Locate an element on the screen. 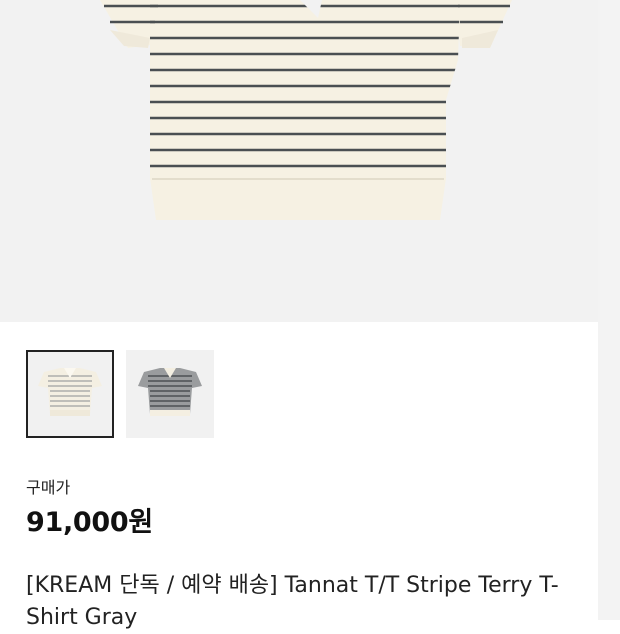 The image size is (620, 634). gray-stripe-shirt-thumbnail-image is located at coordinates (170, 392).